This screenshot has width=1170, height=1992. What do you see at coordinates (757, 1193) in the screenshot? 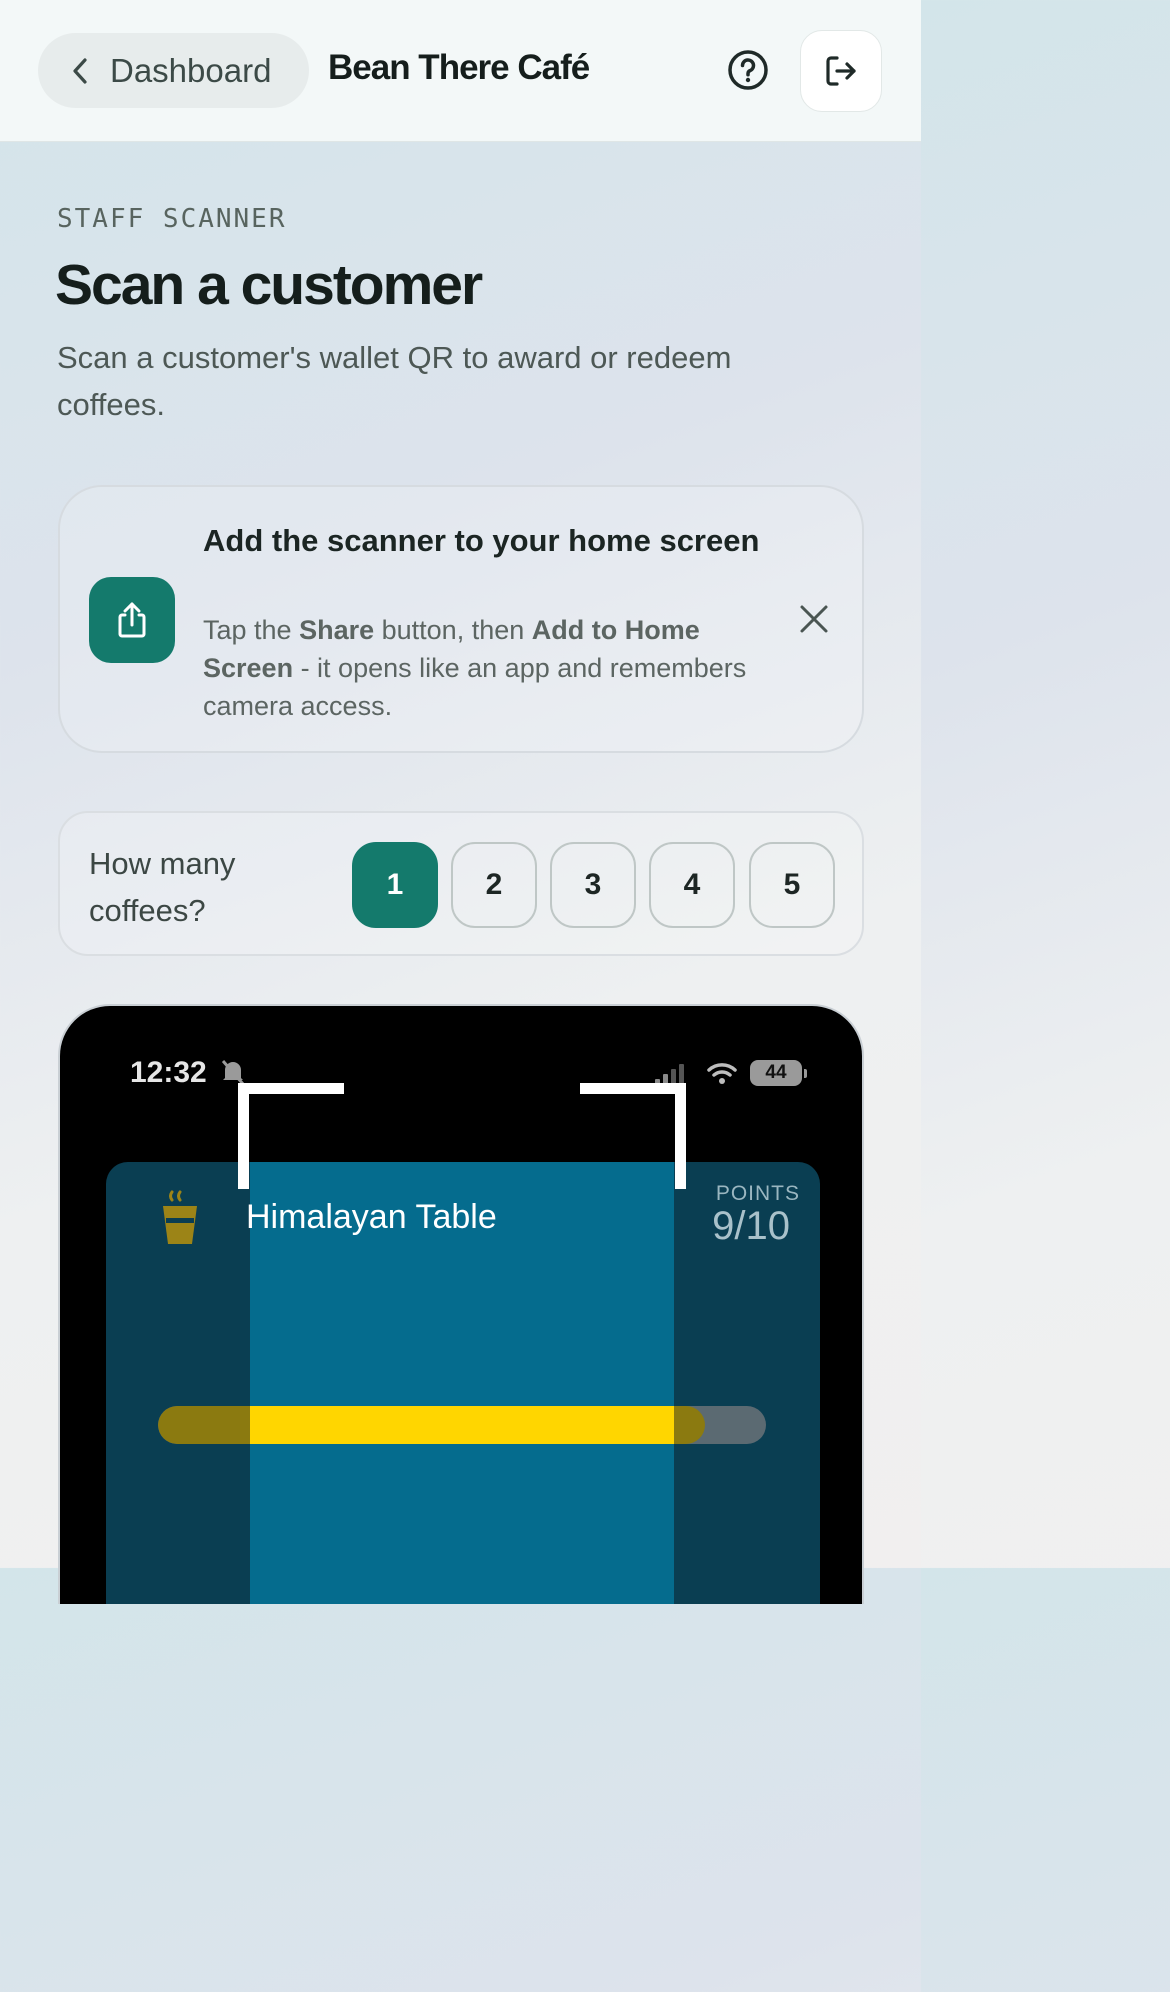
I see `points-label: POINTS` at bounding box center [757, 1193].